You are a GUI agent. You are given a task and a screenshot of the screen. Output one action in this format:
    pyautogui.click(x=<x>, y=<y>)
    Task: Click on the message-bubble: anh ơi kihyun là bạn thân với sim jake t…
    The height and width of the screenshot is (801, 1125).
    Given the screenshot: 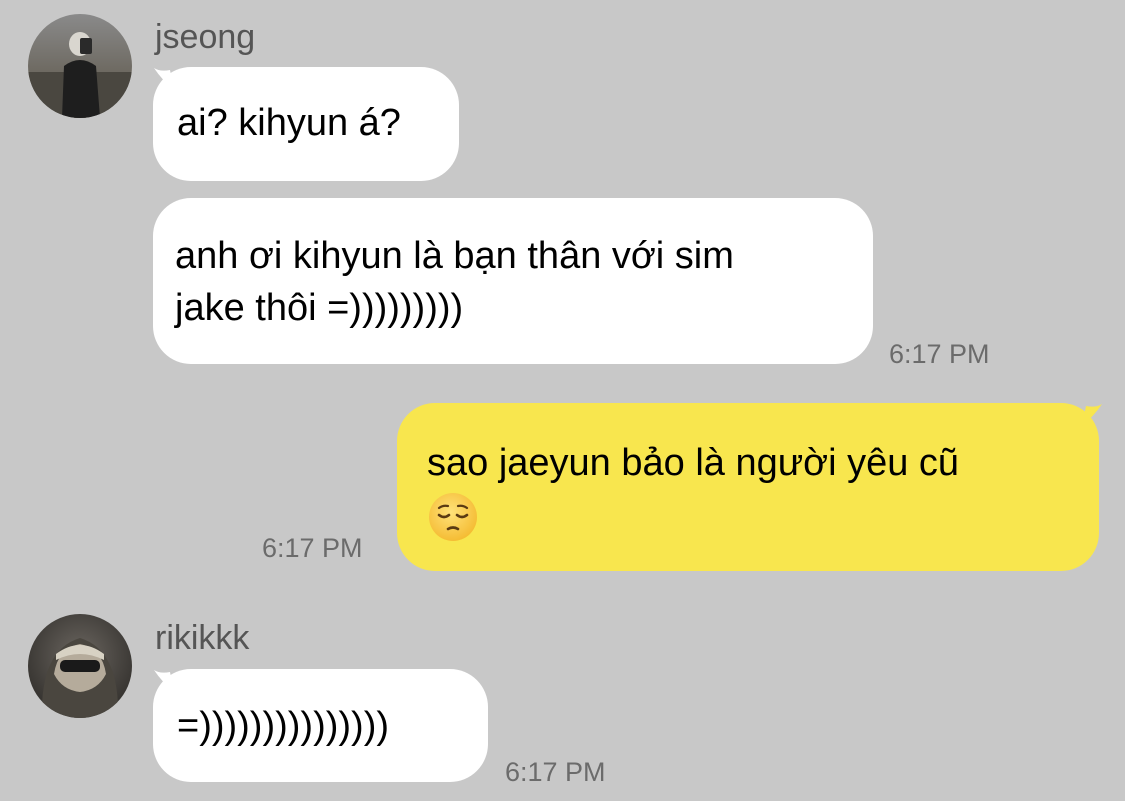 What is the action you would take?
    pyautogui.click(x=513, y=281)
    